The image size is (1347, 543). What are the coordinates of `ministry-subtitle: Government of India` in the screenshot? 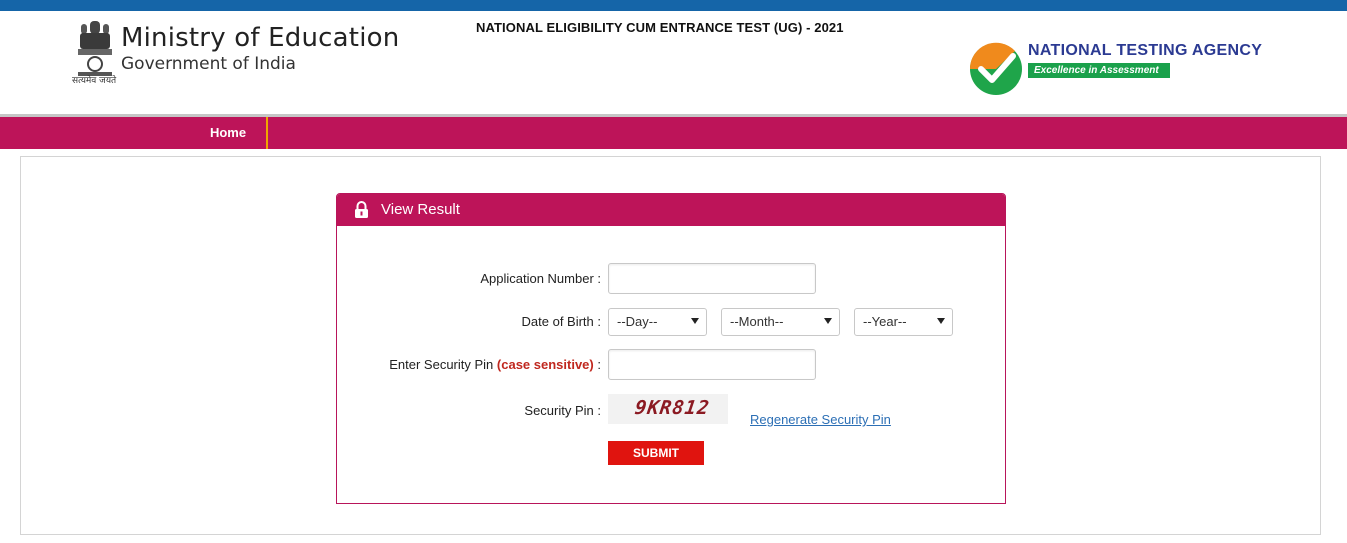 It's located at (208, 64).